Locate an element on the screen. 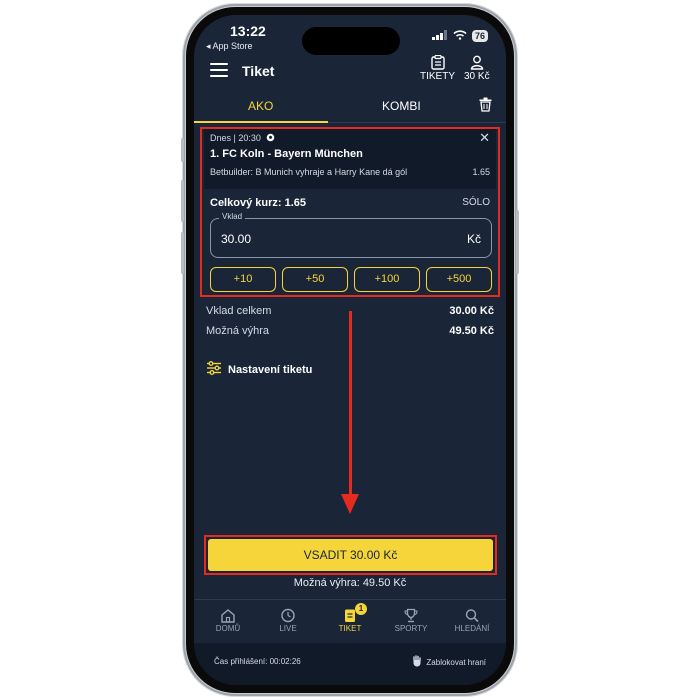  tab-ako: AKO is located at coordinates (260, 106).